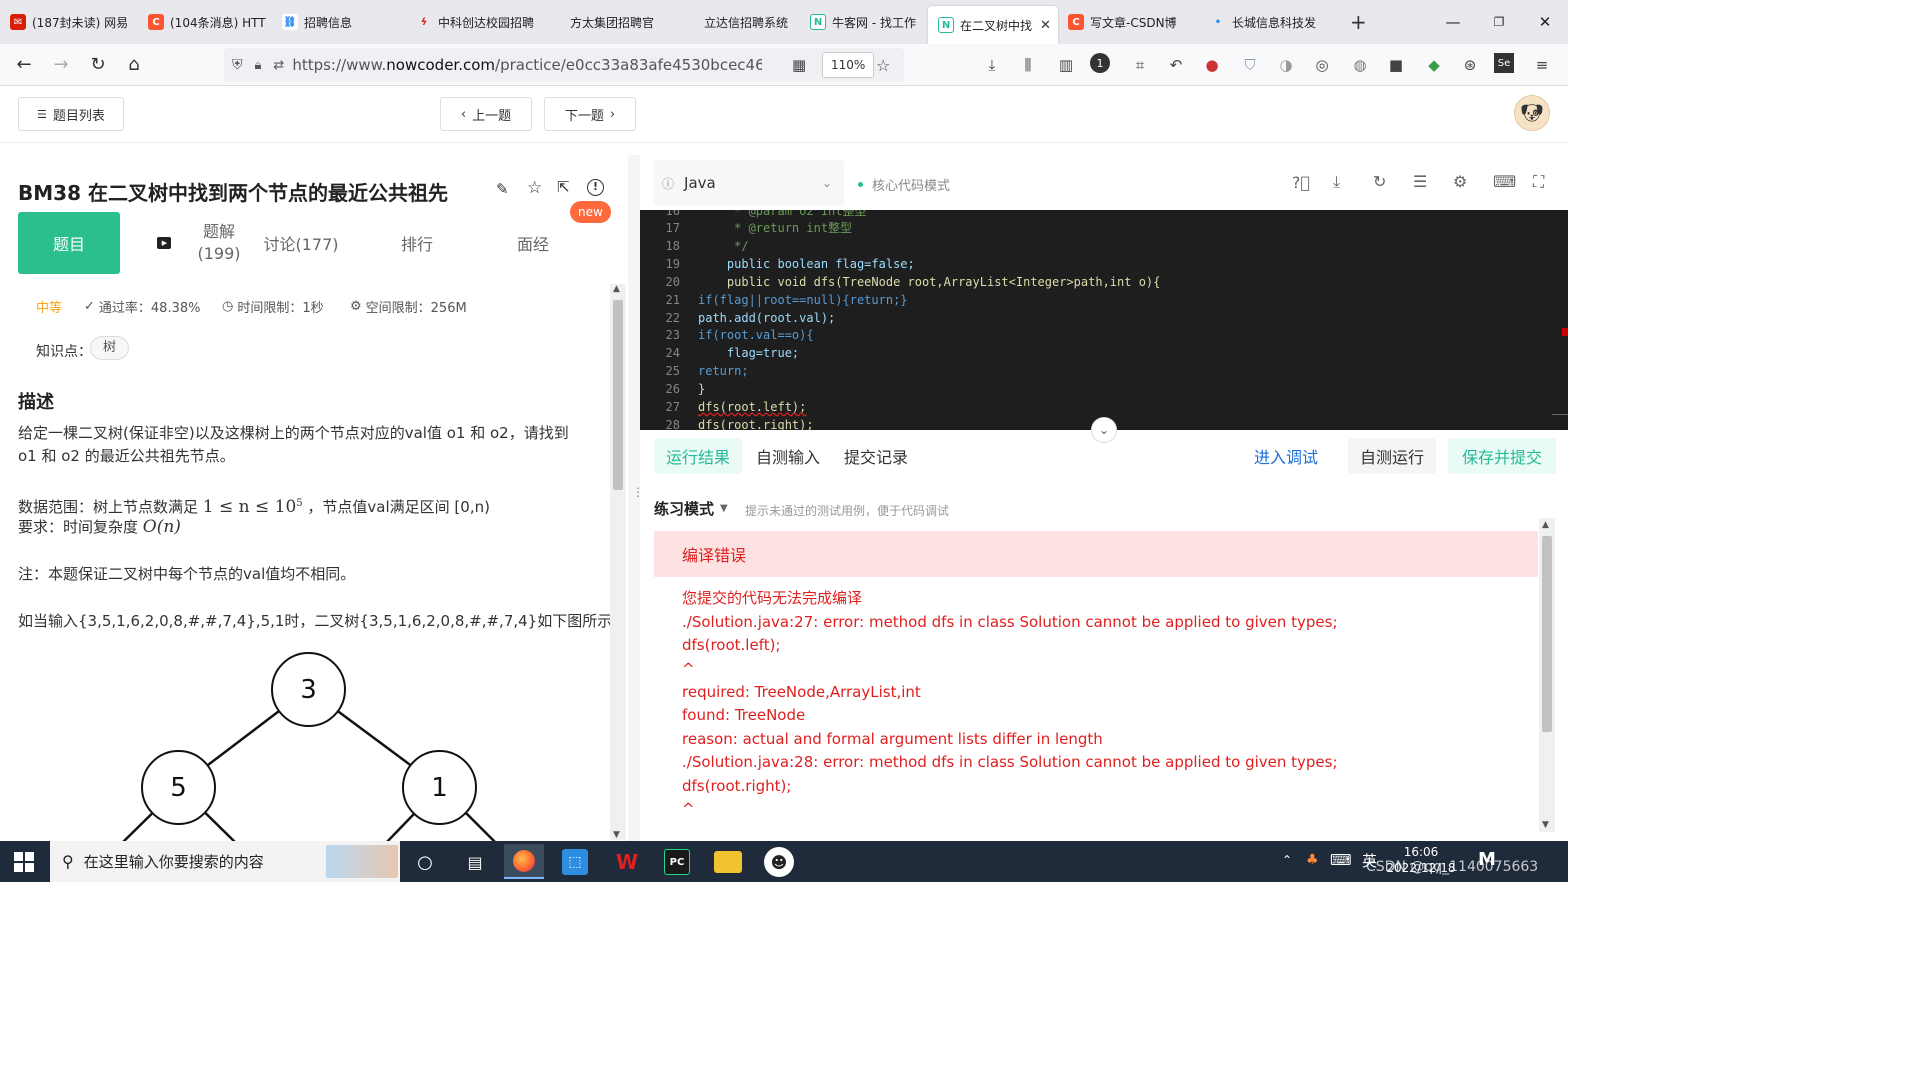 The height and width of the screenshot is (1080, 1920). What do you see at coordinates (728, 862) in the screenshot?
I see `file-explorer-icon` at bounding box center [728, 862].